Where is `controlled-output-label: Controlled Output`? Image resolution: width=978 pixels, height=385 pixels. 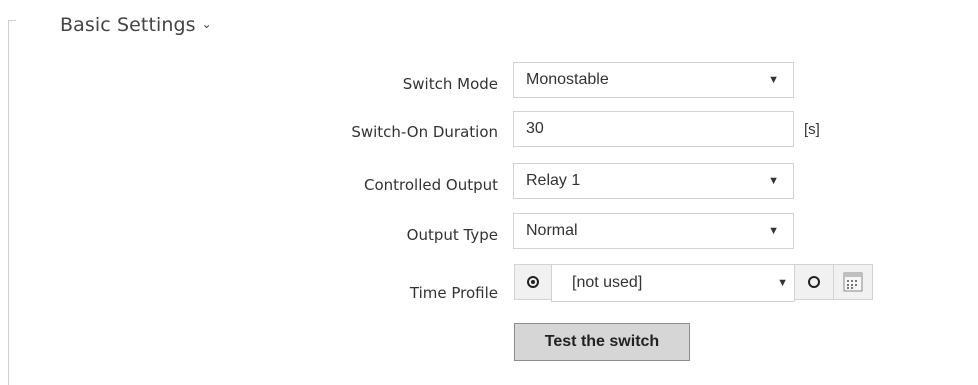 controlled-output-label: Controlled Output is located at coordinates (430, 185).